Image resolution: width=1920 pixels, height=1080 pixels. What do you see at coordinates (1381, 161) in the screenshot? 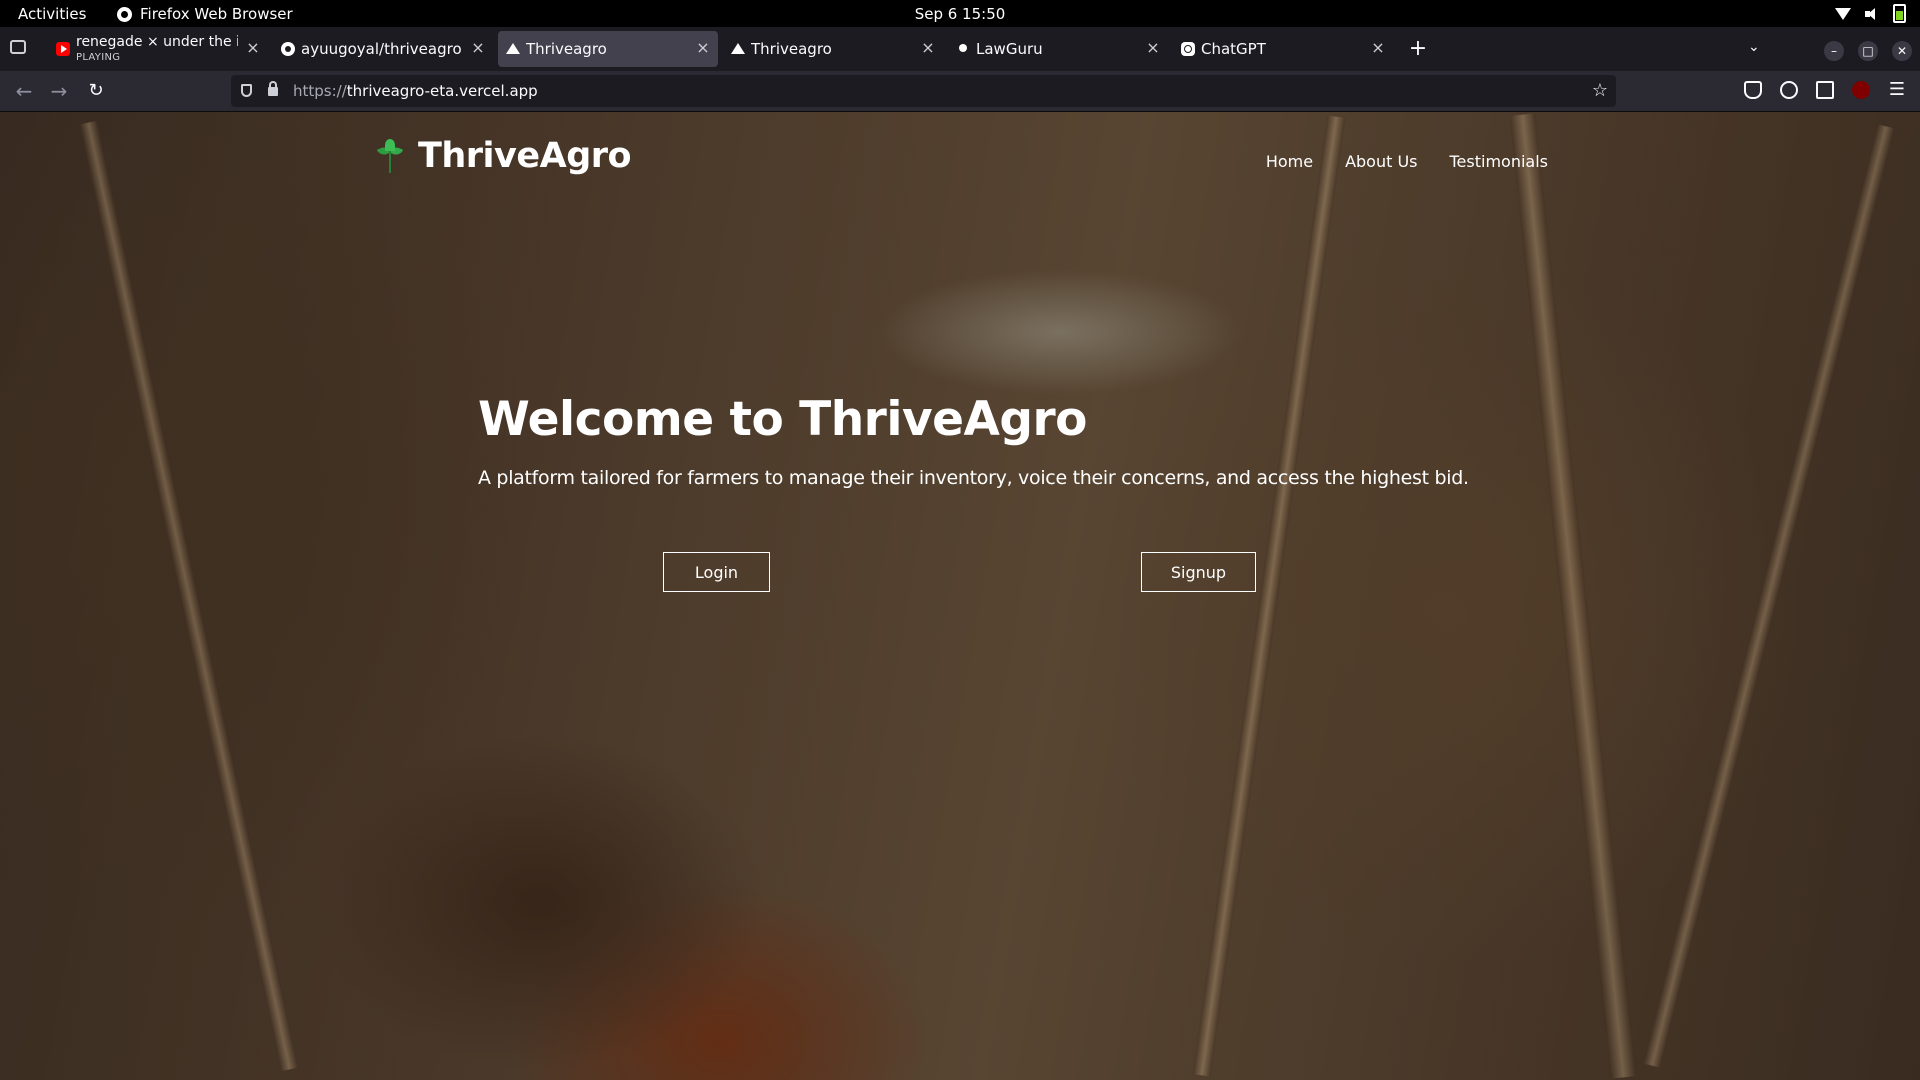
I see `nav-link-about-us: About Us` at bounding box center [1381, 161].